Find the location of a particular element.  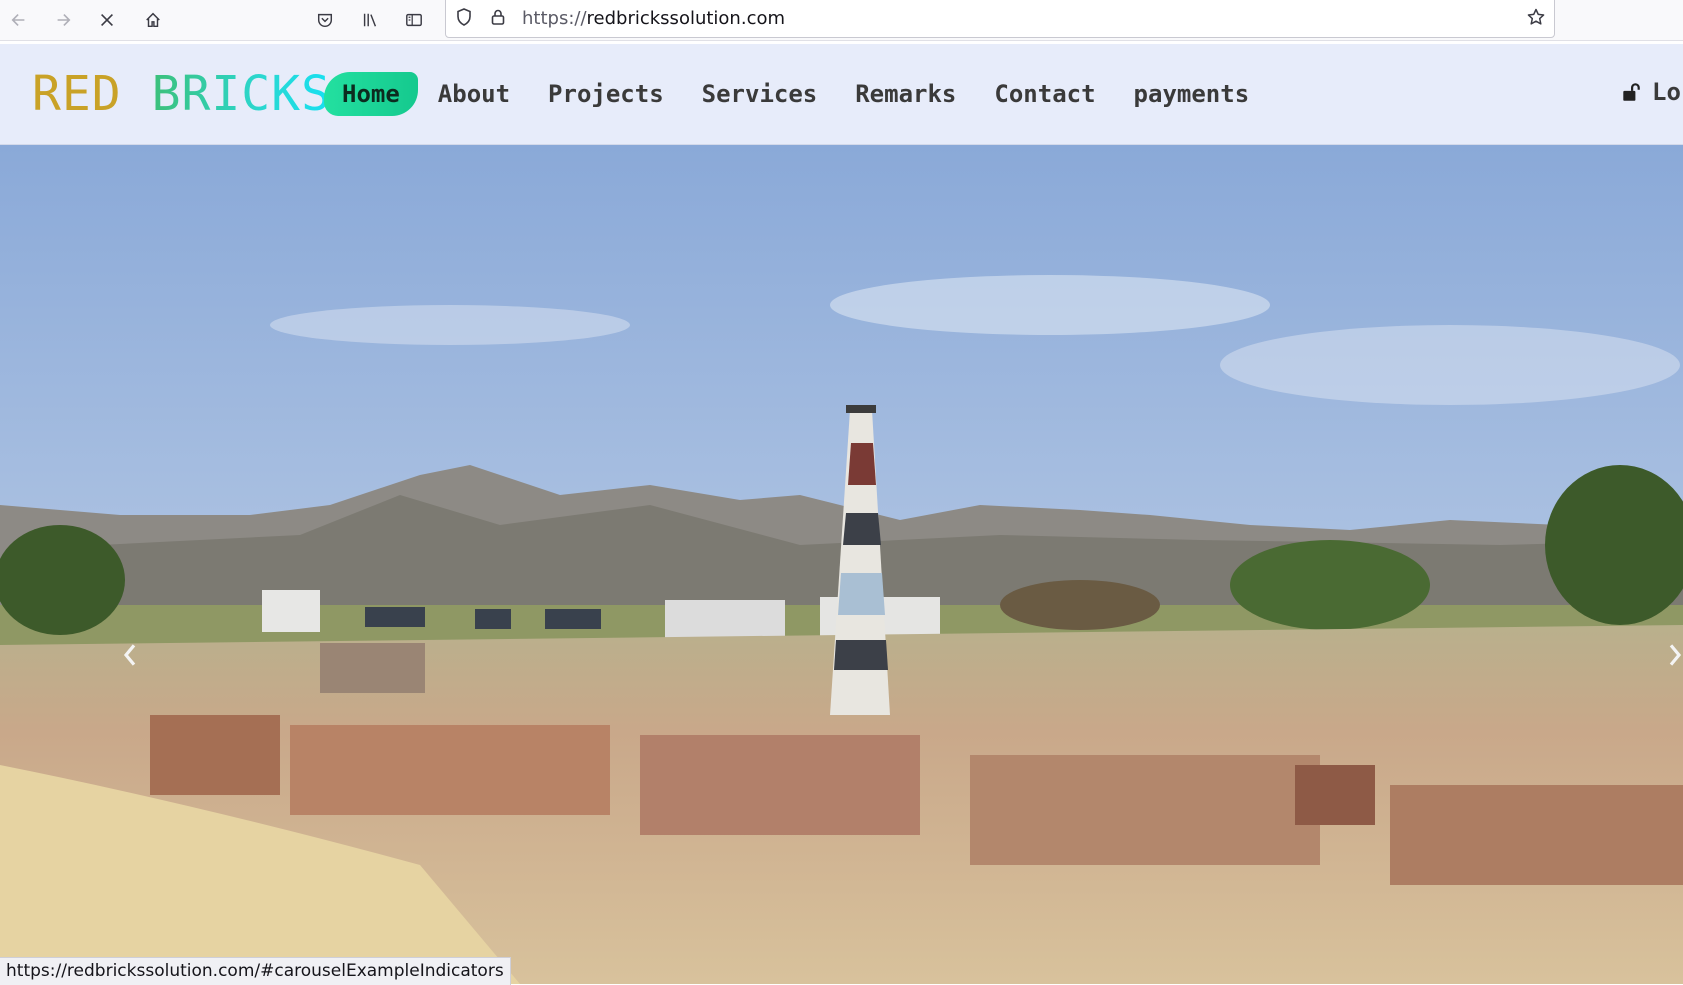

login-link: Lo is located at coordinates (1650, 92).